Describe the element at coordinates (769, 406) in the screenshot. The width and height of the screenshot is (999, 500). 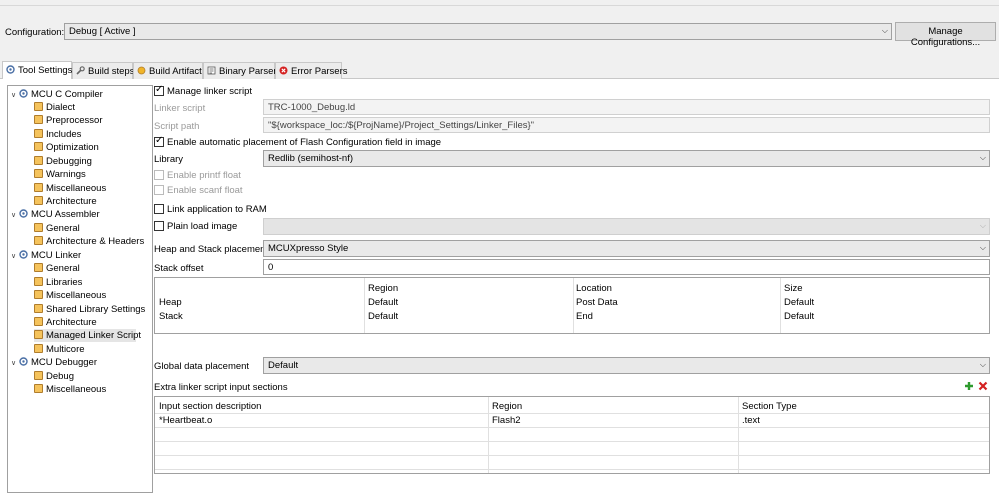
I see `column-header: Section Type` at that location.